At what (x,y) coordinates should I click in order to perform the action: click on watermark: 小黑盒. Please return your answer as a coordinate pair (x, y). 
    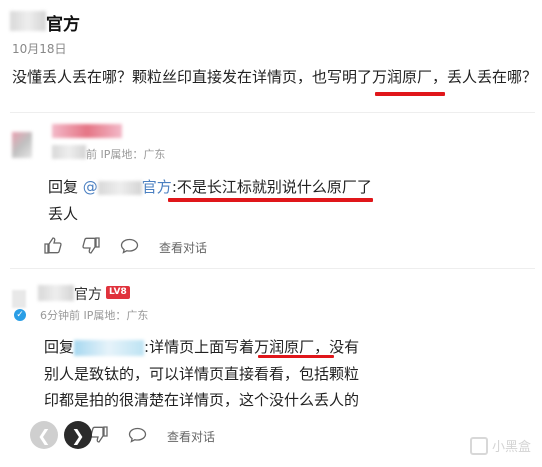
    Looking at the image, I should click on (500, 445).